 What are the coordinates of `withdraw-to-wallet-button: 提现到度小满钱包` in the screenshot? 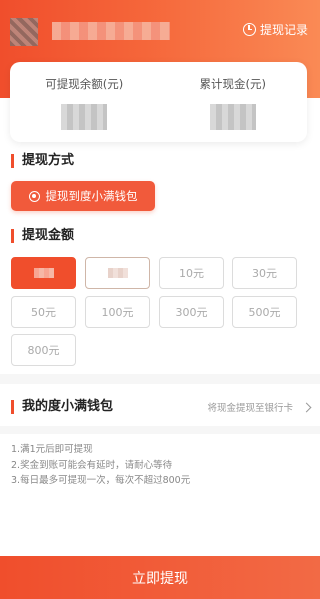 It's located at (83, 196).